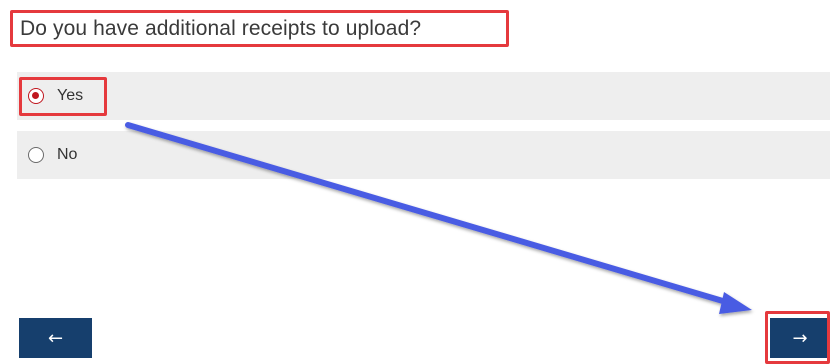 The width and height of the screenshot is (830, 364). Describe the element at coordinates (36, 155) in the screenshot. I see `no-radio` at that location.